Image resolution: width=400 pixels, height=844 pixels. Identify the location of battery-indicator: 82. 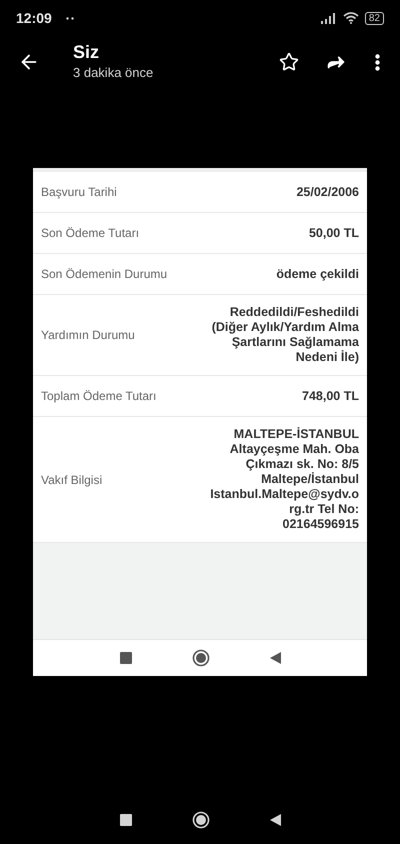
(374, 18).